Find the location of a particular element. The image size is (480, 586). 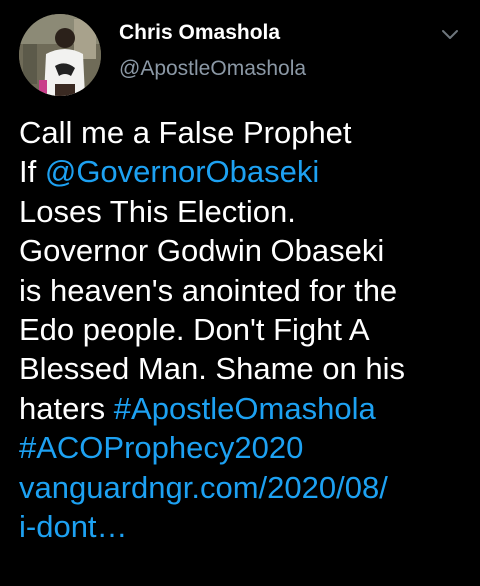

tweet-text-line: Governor Godwin Obaseki is located at coordinates (202, 251).